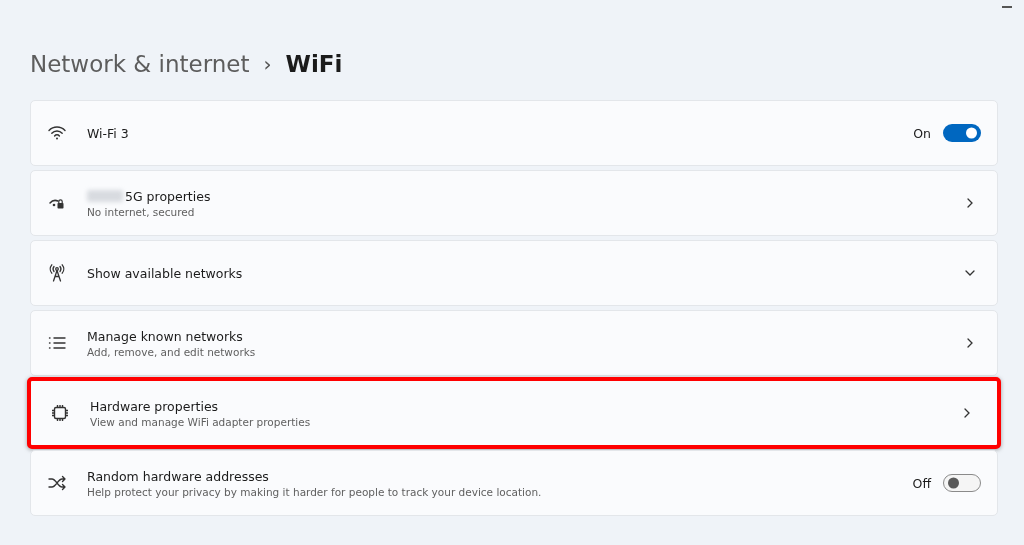 This screenshot has width=1024, height=545. I want to click on toggle-state-label: Off, so click(921, 483).